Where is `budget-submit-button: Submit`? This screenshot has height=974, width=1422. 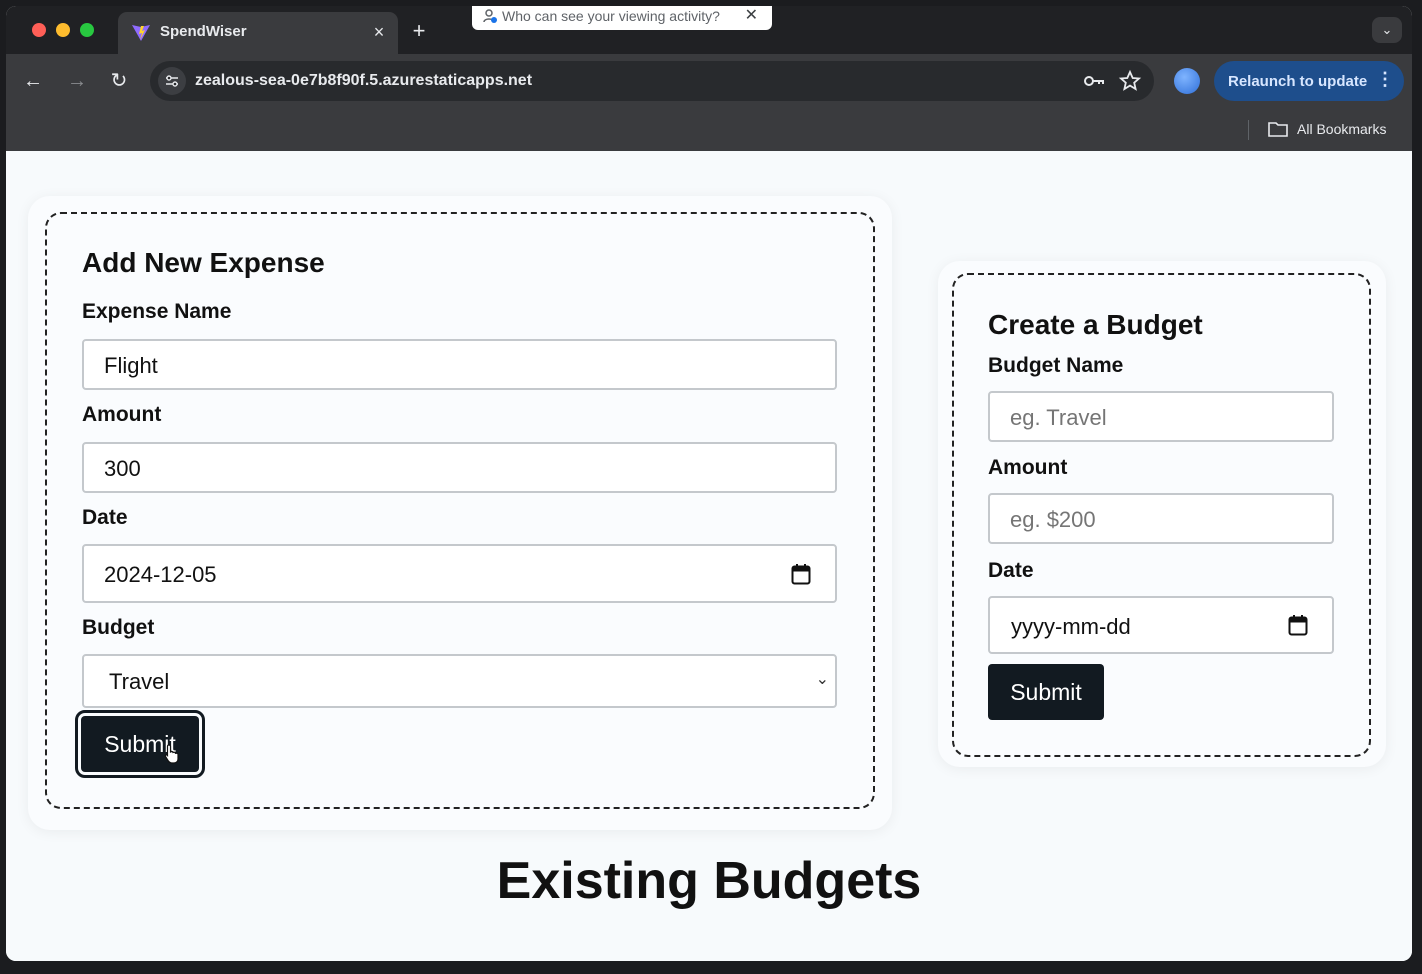 budget-submit-button: Submit is located at coordinates (1046, 692).